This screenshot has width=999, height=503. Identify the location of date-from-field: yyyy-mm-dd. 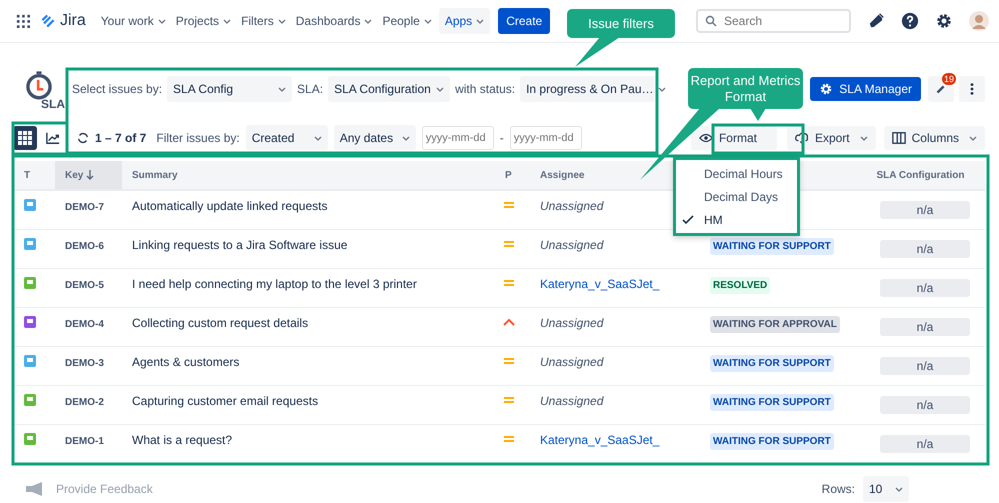
(458, 138).